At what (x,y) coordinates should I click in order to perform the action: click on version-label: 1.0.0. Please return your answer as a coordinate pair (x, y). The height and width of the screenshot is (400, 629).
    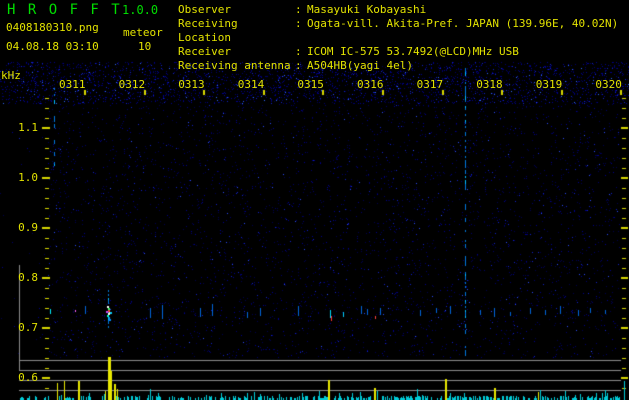
    Looking at the image, I should click on (140, 10).